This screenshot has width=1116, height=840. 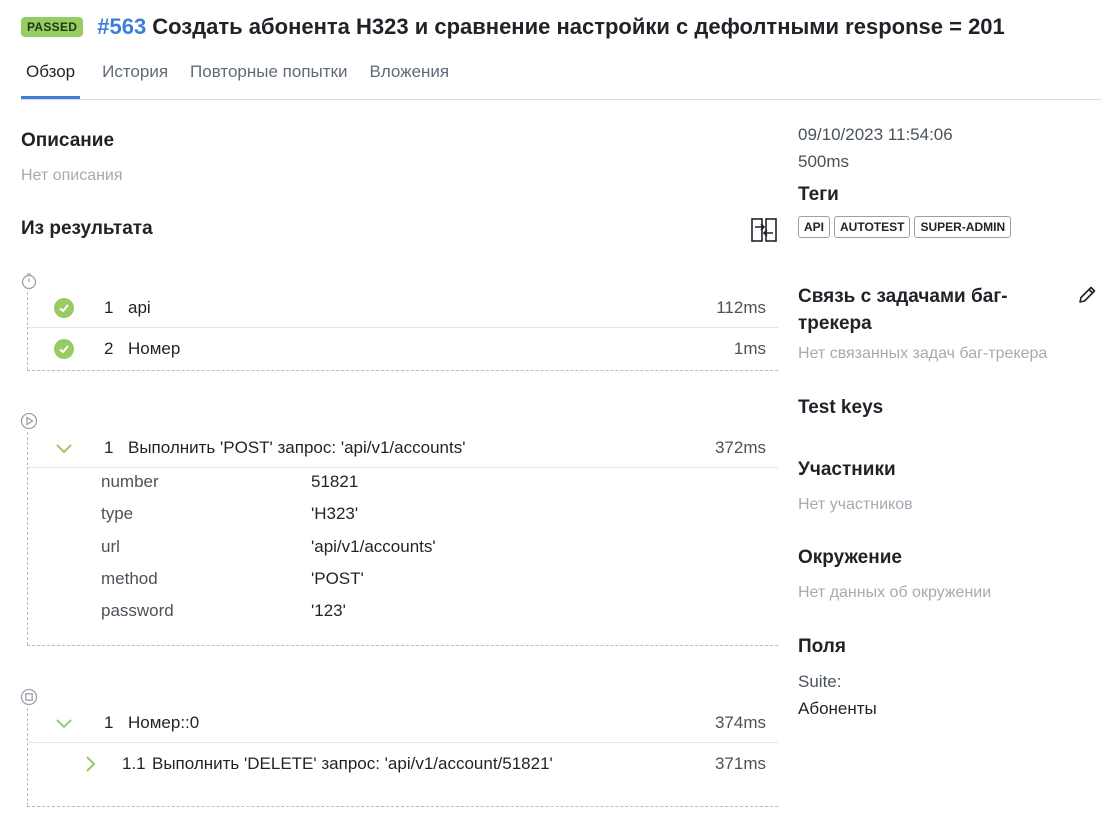 I want to click on tag: AUTOTEST, so click(x=872, y=227).